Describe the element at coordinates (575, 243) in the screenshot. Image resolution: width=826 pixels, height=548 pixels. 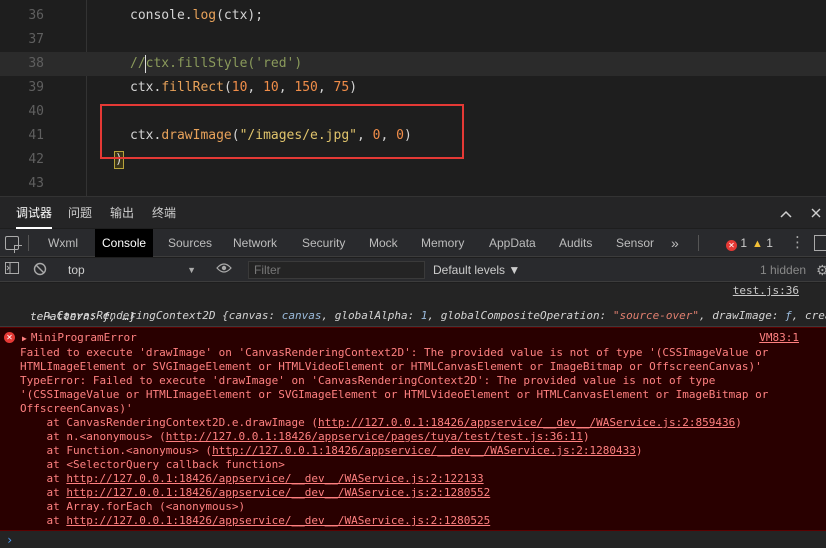
I see `tab-audits: Audits` at that location.